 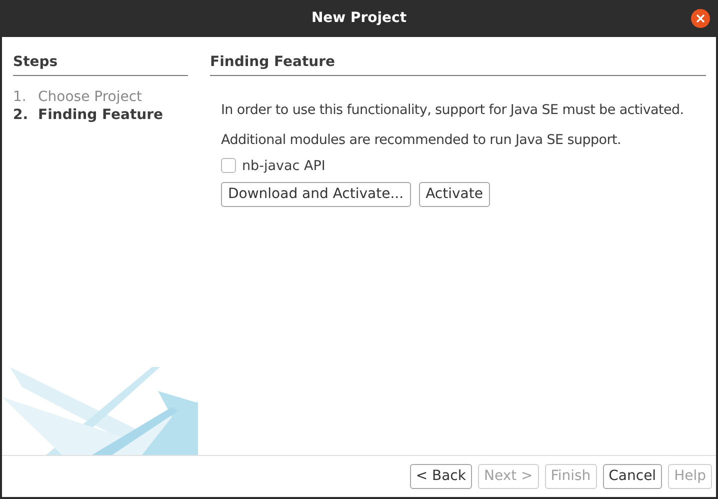 What do you see at coordinates (35, 62) in the screenshot?
I see `steps-heading: Steps` at bounding box center [35, 62].